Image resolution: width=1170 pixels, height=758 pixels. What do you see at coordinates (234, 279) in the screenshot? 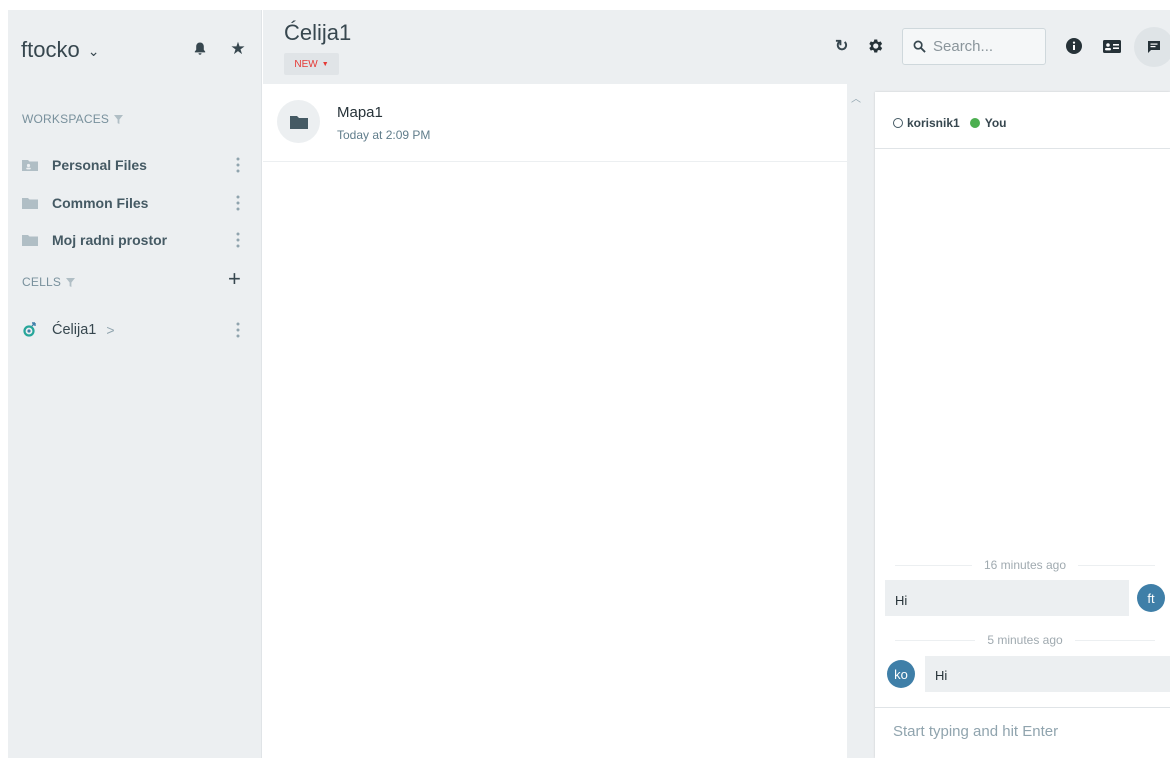
I see `add-cell-button: +` at bounding box center [234, 279].